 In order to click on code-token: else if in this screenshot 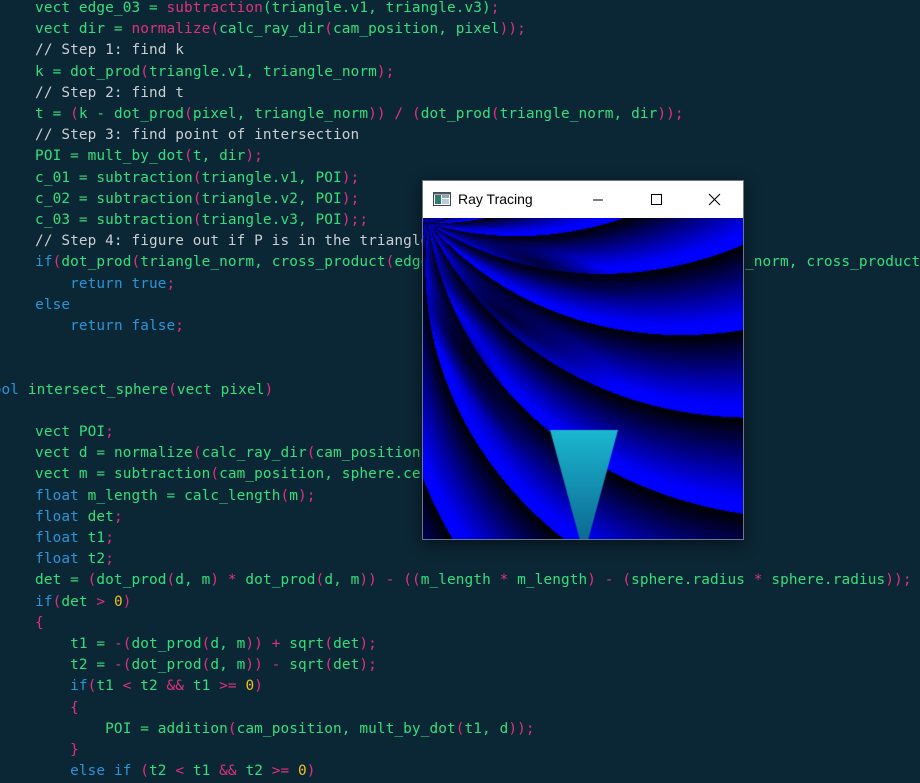, I will do `click(101, 771)`.